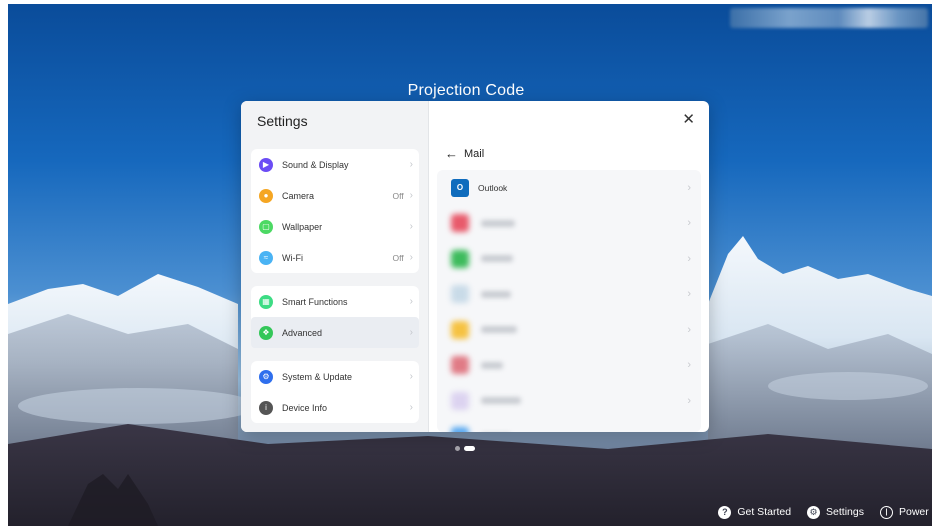 The width and height of the screenshot is (932, 526). I want to click on sidebar-item-label: Wallpaper, so click(302, 226).